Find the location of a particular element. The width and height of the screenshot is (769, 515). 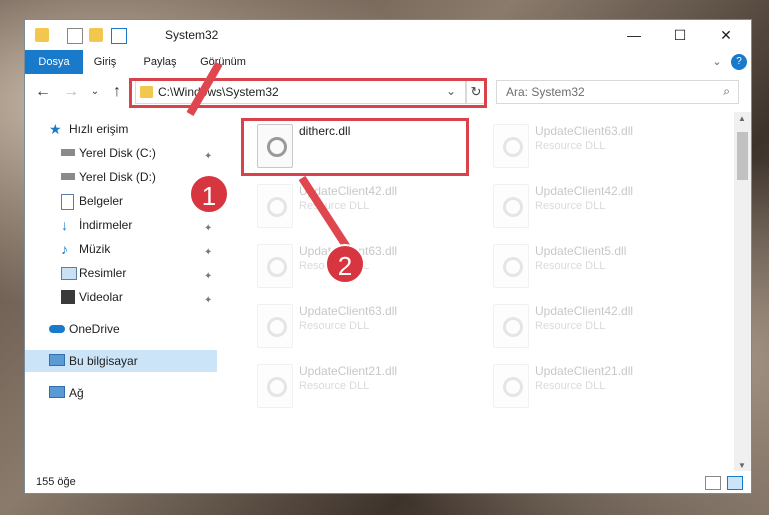

up-icon: ↑ is located at coordinates (117, 92).